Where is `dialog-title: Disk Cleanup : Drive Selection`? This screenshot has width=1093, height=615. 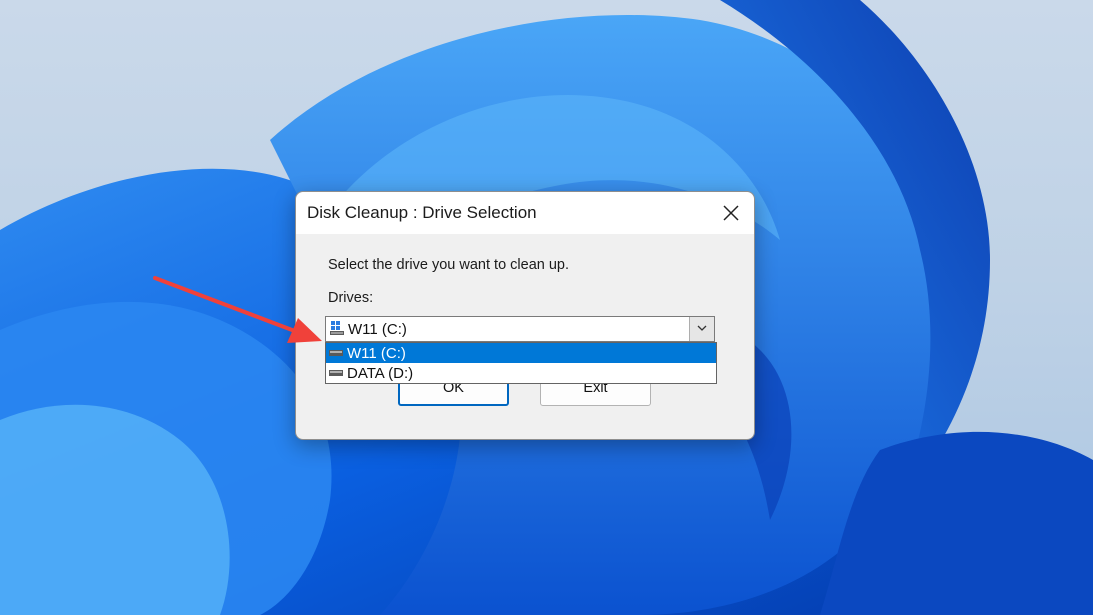
dialog-title: Disk Cleanup : Drive Selection is located at coordinates (422, 212).